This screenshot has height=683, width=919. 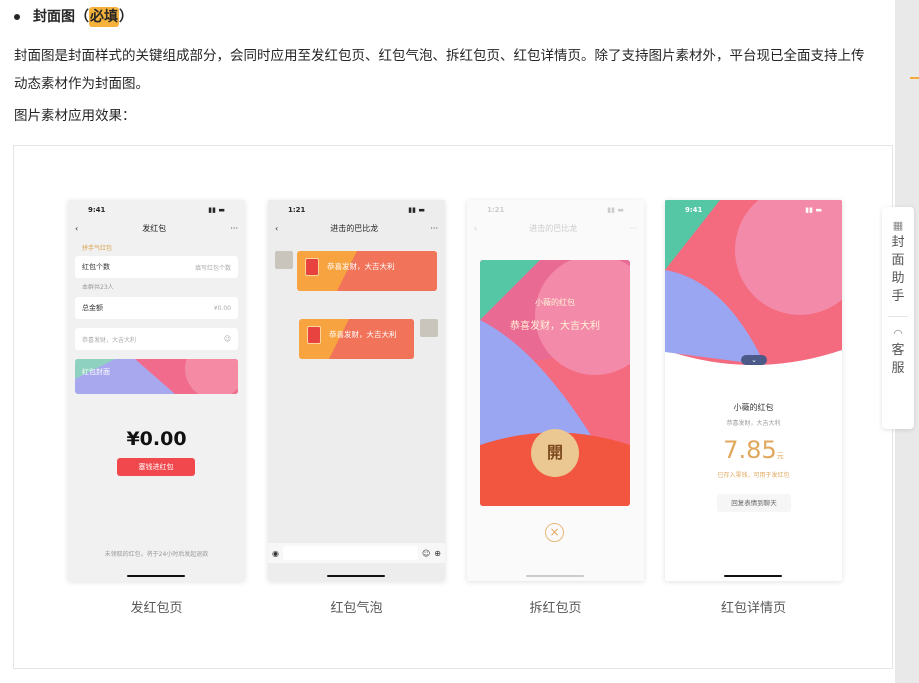 I want to click on total-row: 总金额 ¥0.00, so click(x=156, y=308).